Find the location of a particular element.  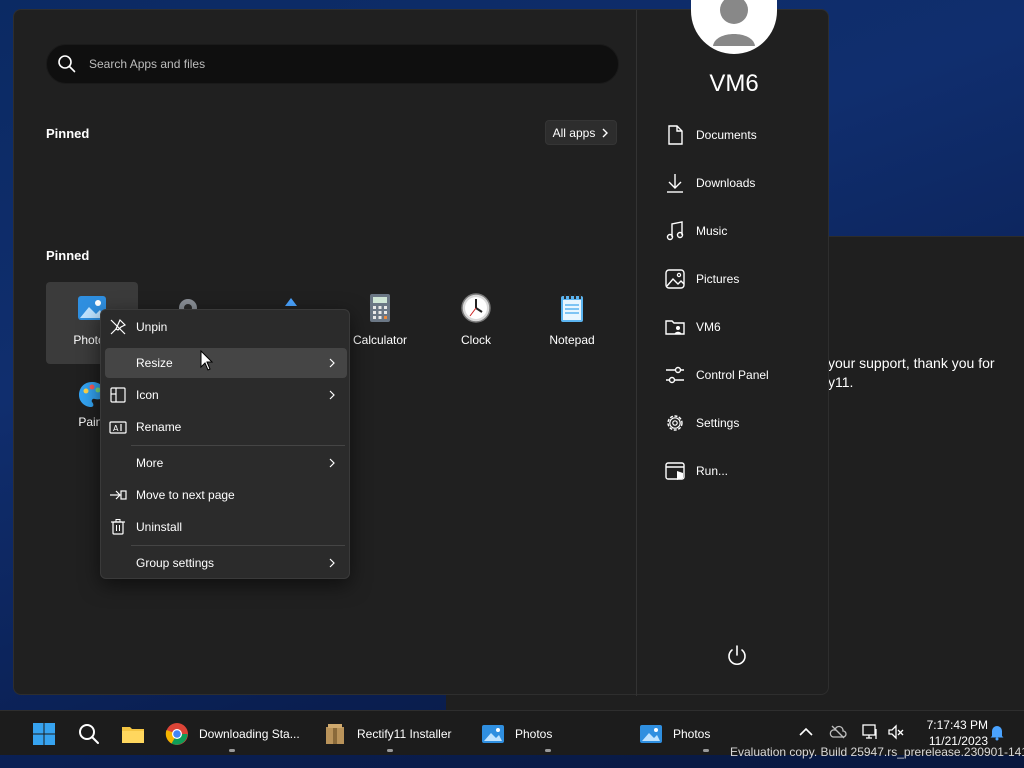

pinned-heading-bottom: Pinned is located at coordinates (68, 255).